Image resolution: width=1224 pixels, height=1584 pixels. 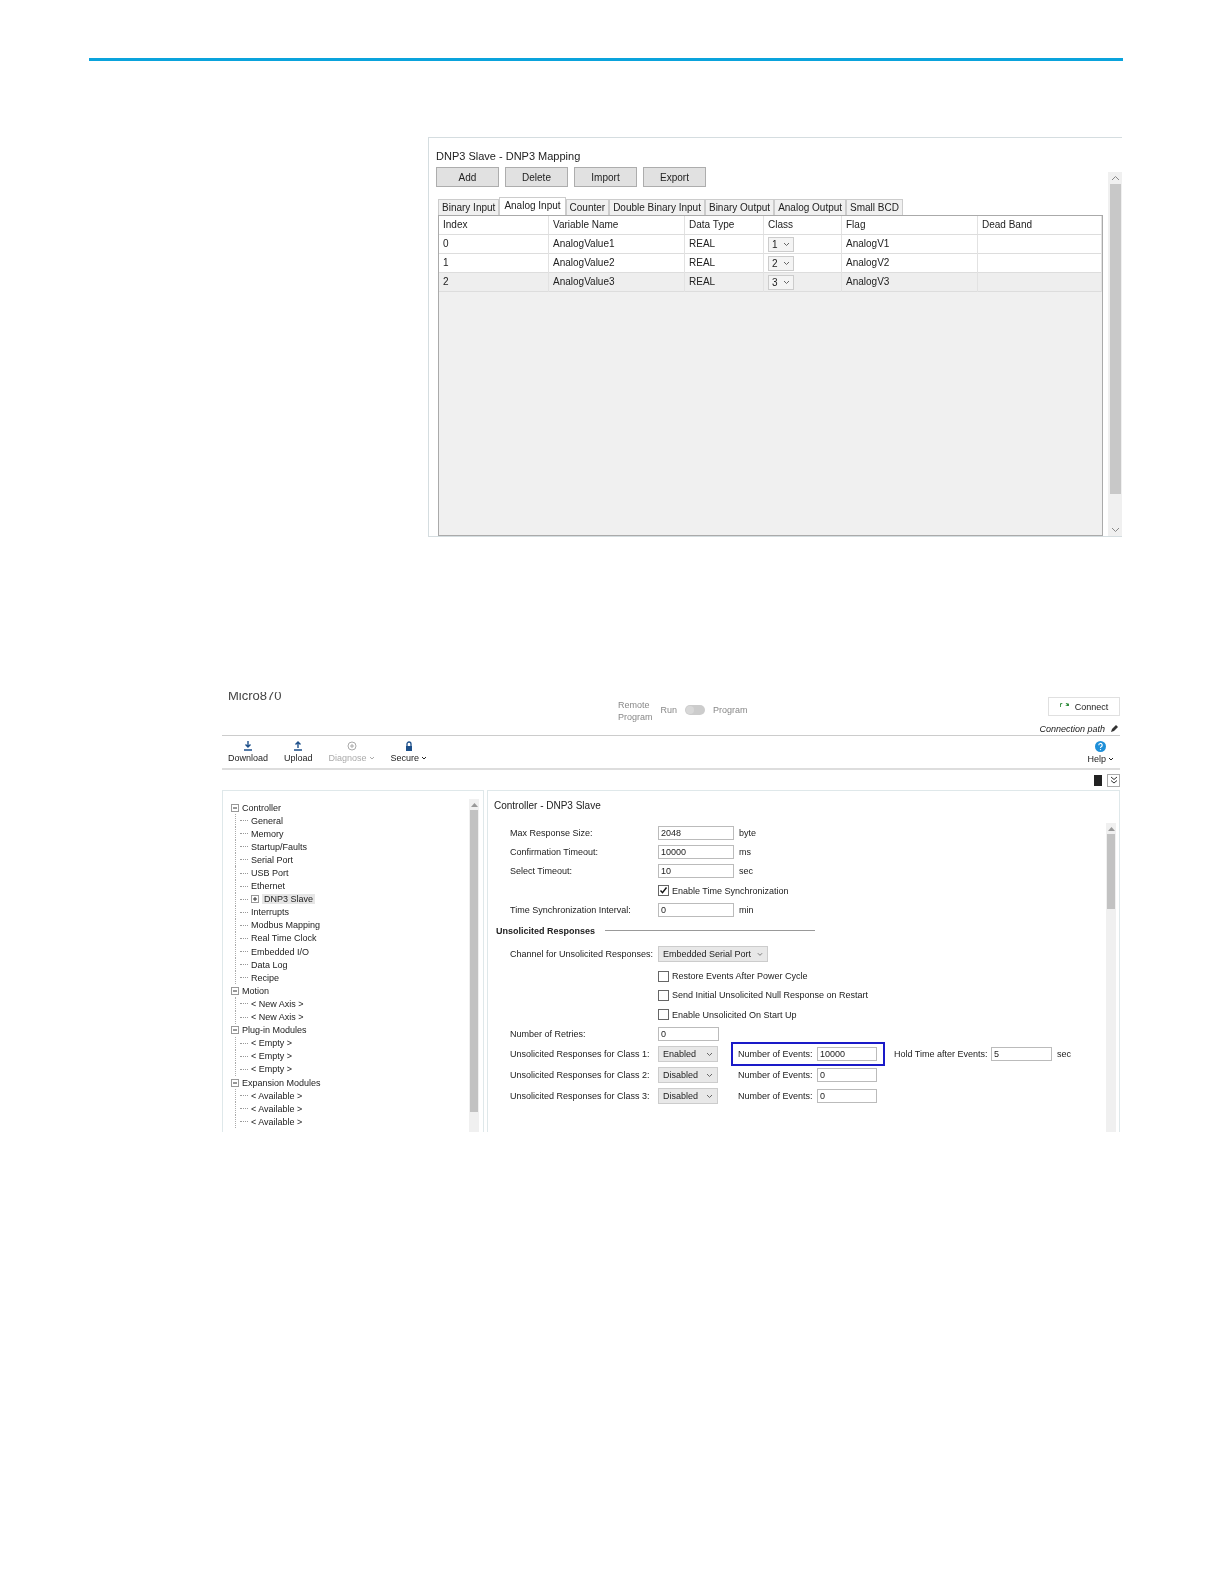 What do you see at coordinates (810, 207) in the screenshot?
I see `tab: Analog Output` at bounding box center [810, 207].